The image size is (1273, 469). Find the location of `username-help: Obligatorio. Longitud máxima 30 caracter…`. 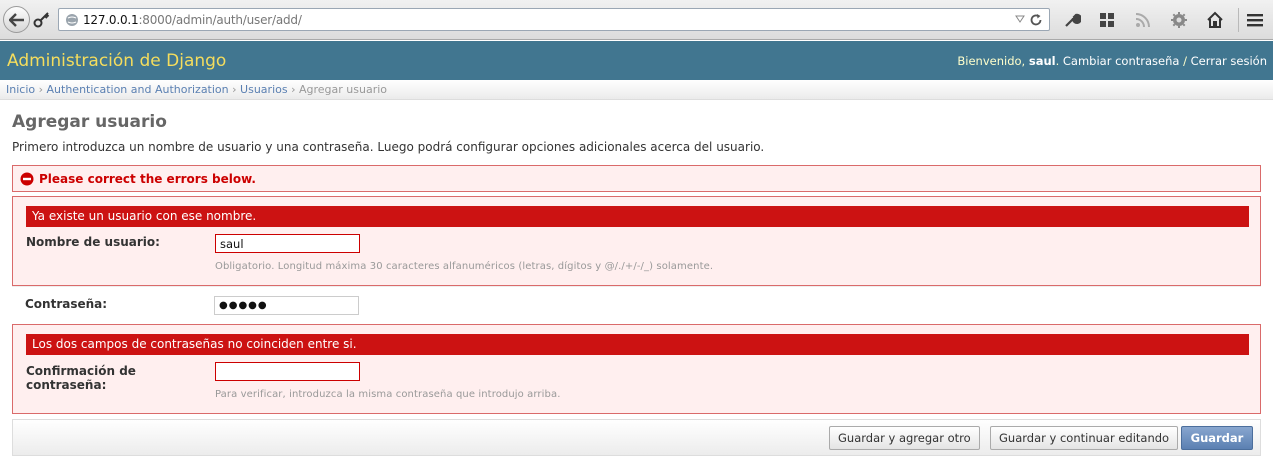

username-help: Obligatorio. Longitud máxima 30 caracter… is located at coordinates (464, 266).